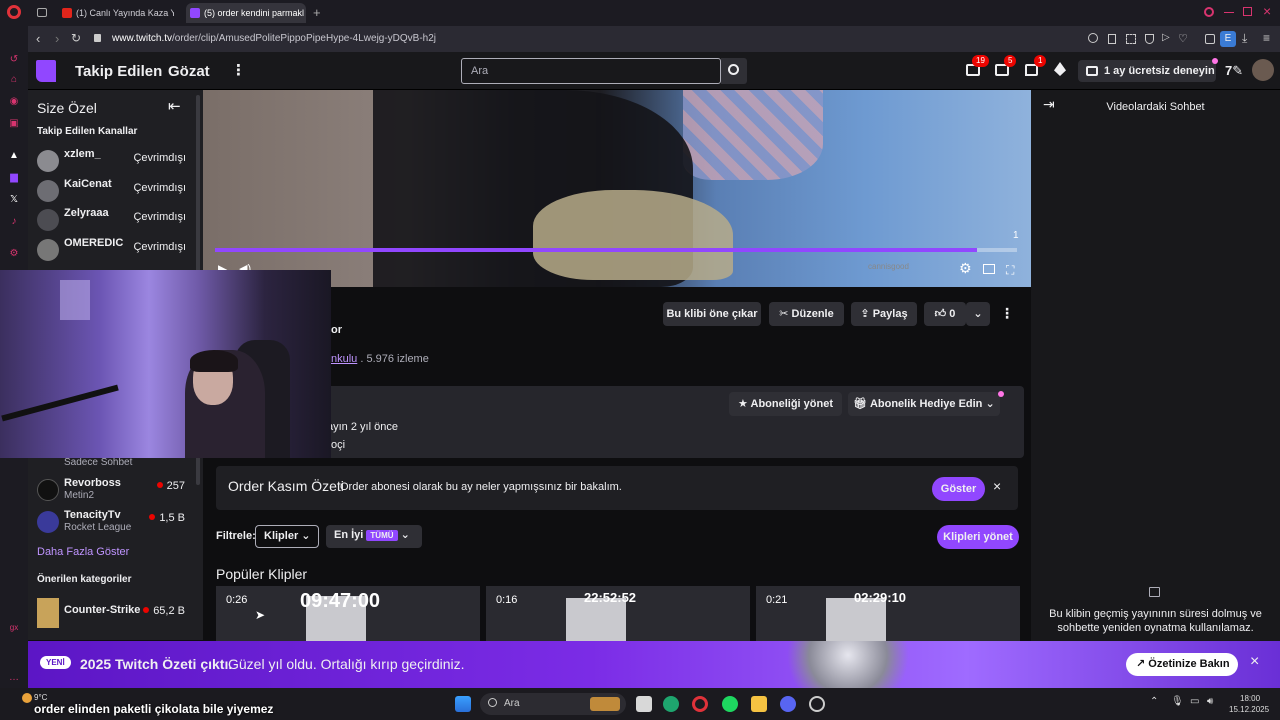 The height and width of the screenshot is (720, 1280). Describe the element at coordinates (884, 314) in the screenshot. I see `share-button: ⇪ Paylaş` at that location.